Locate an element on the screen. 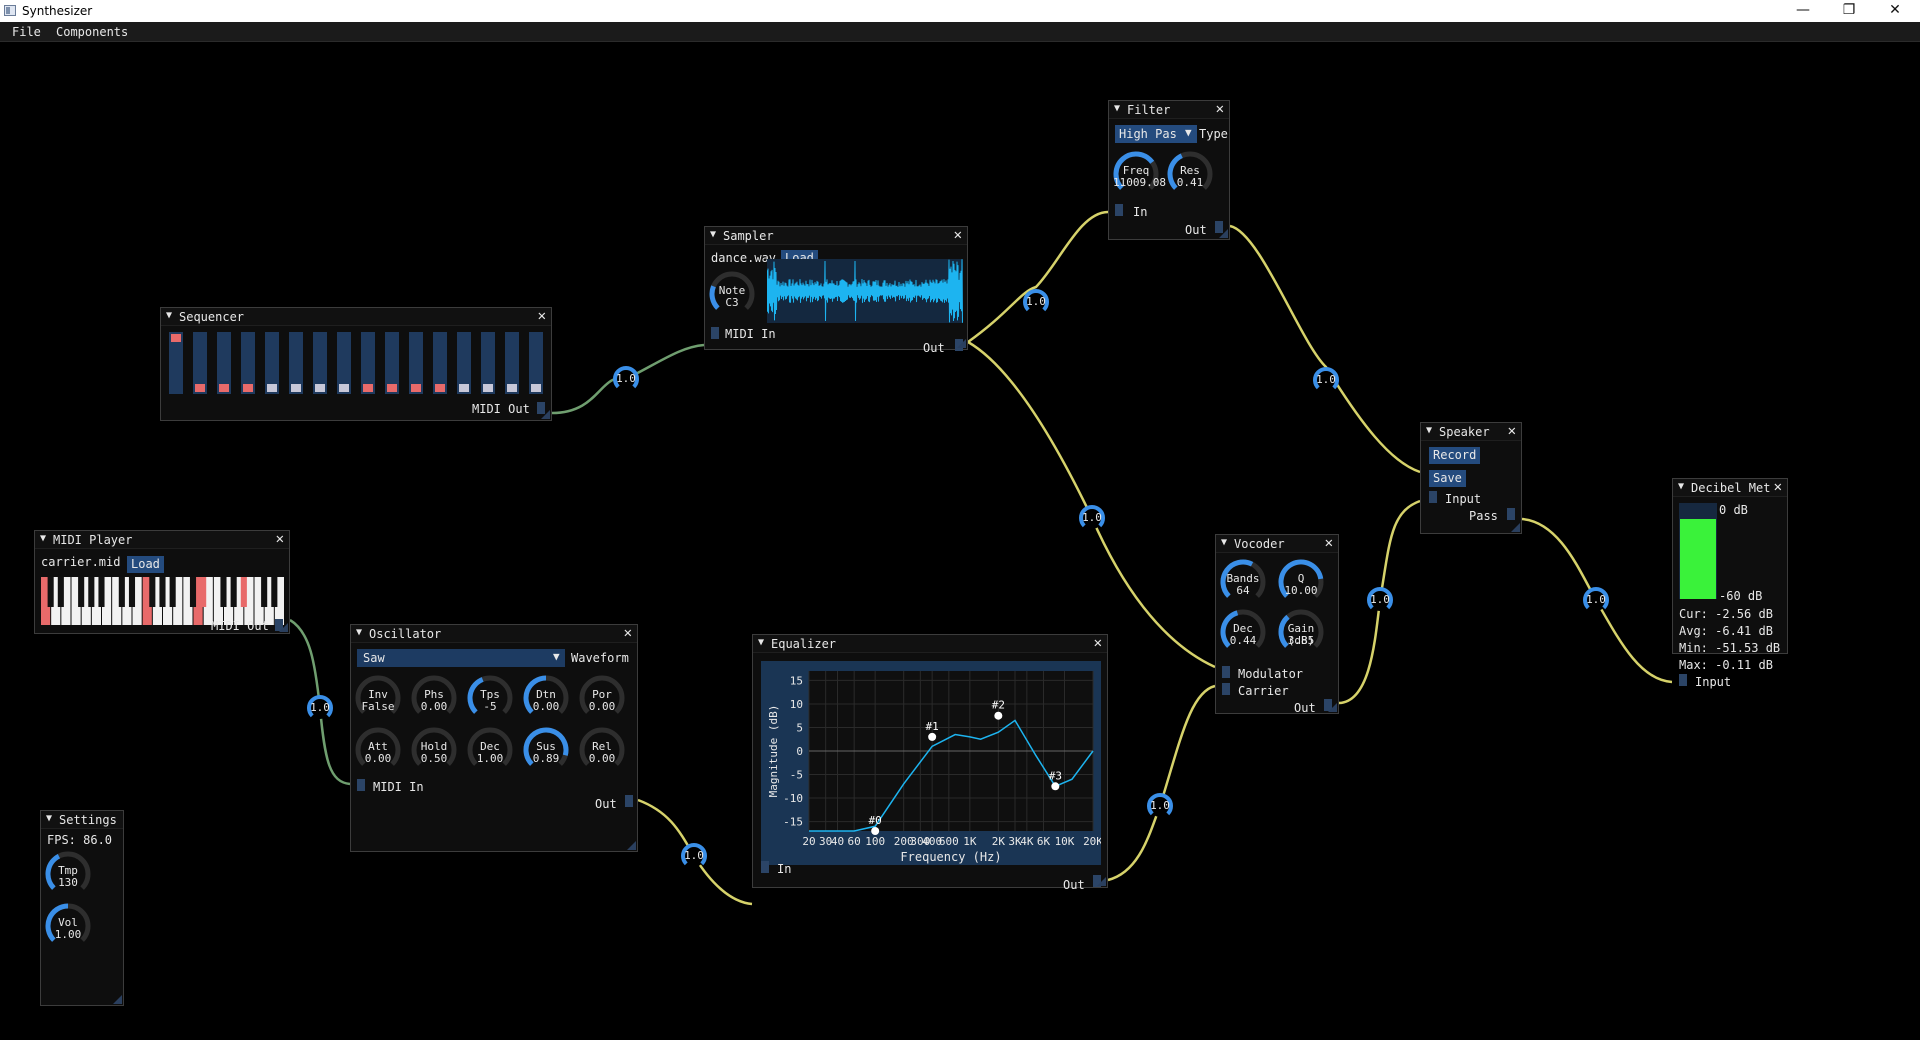  equalizer-close-icon: ✕ is located at coordinates (1098, 643).